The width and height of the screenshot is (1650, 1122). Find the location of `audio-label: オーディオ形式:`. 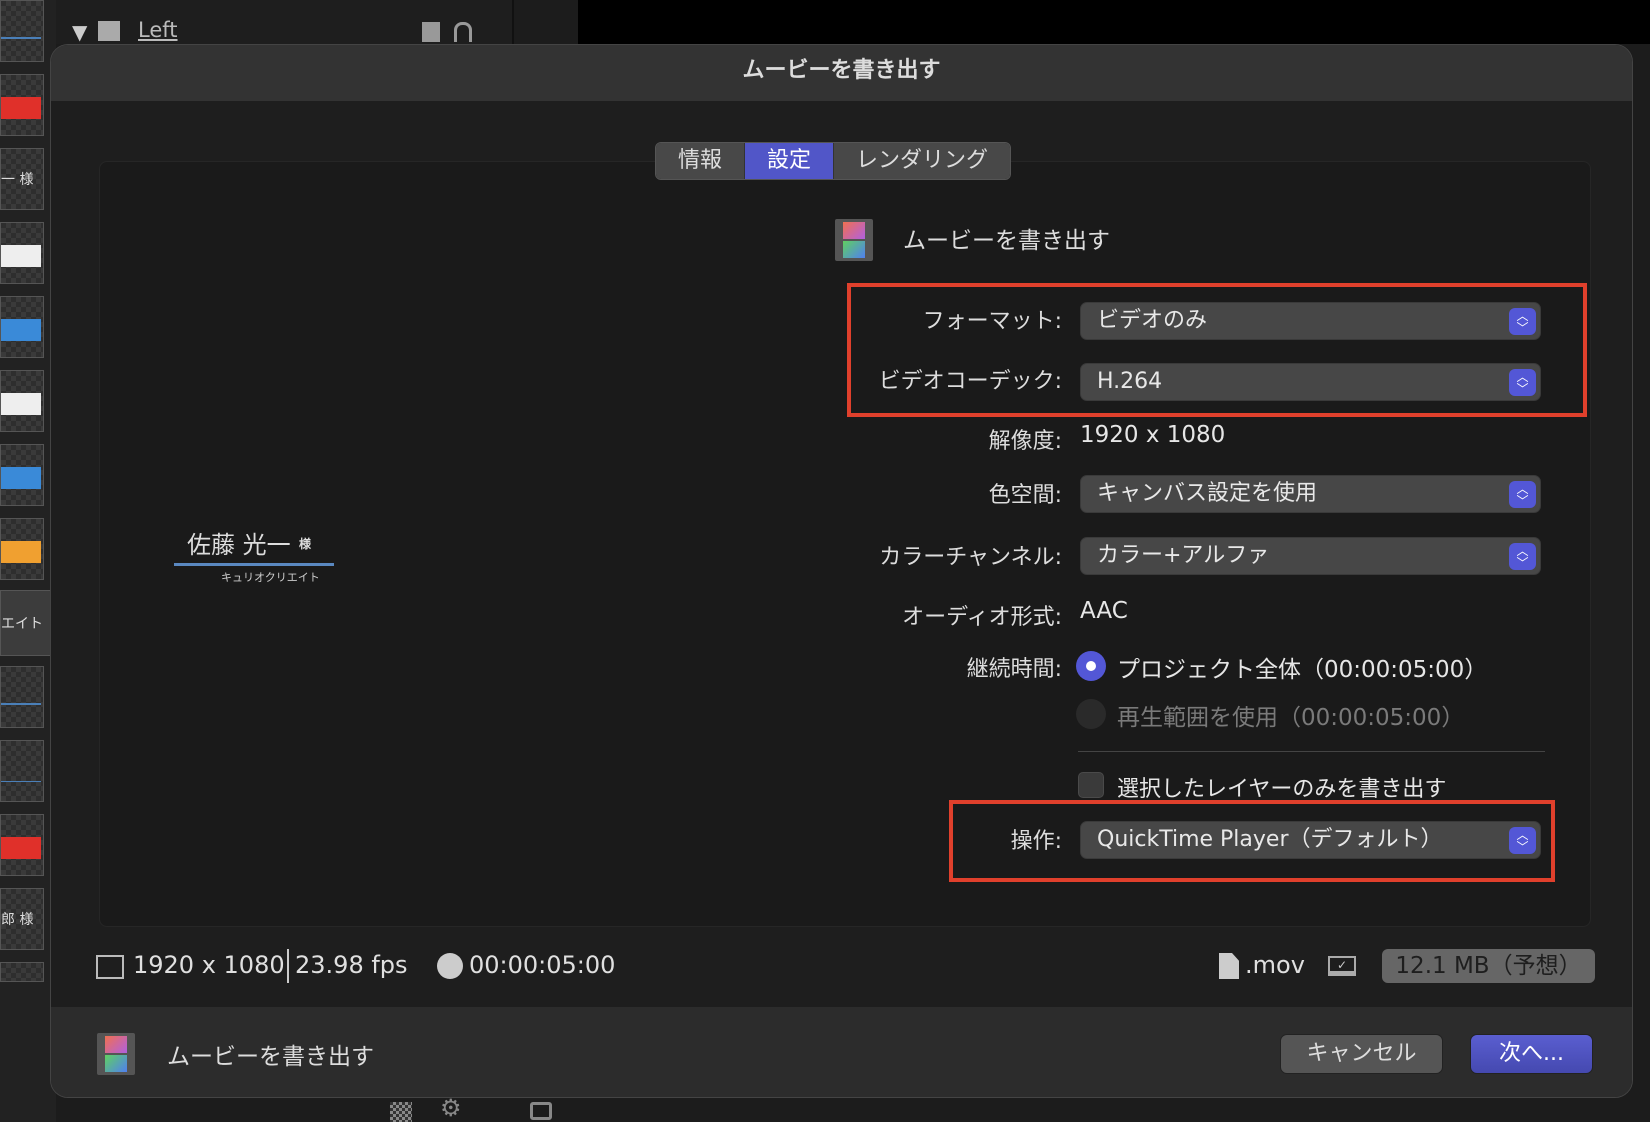

audio-label: オーディオ形式: is located at coordinates (982, 617).